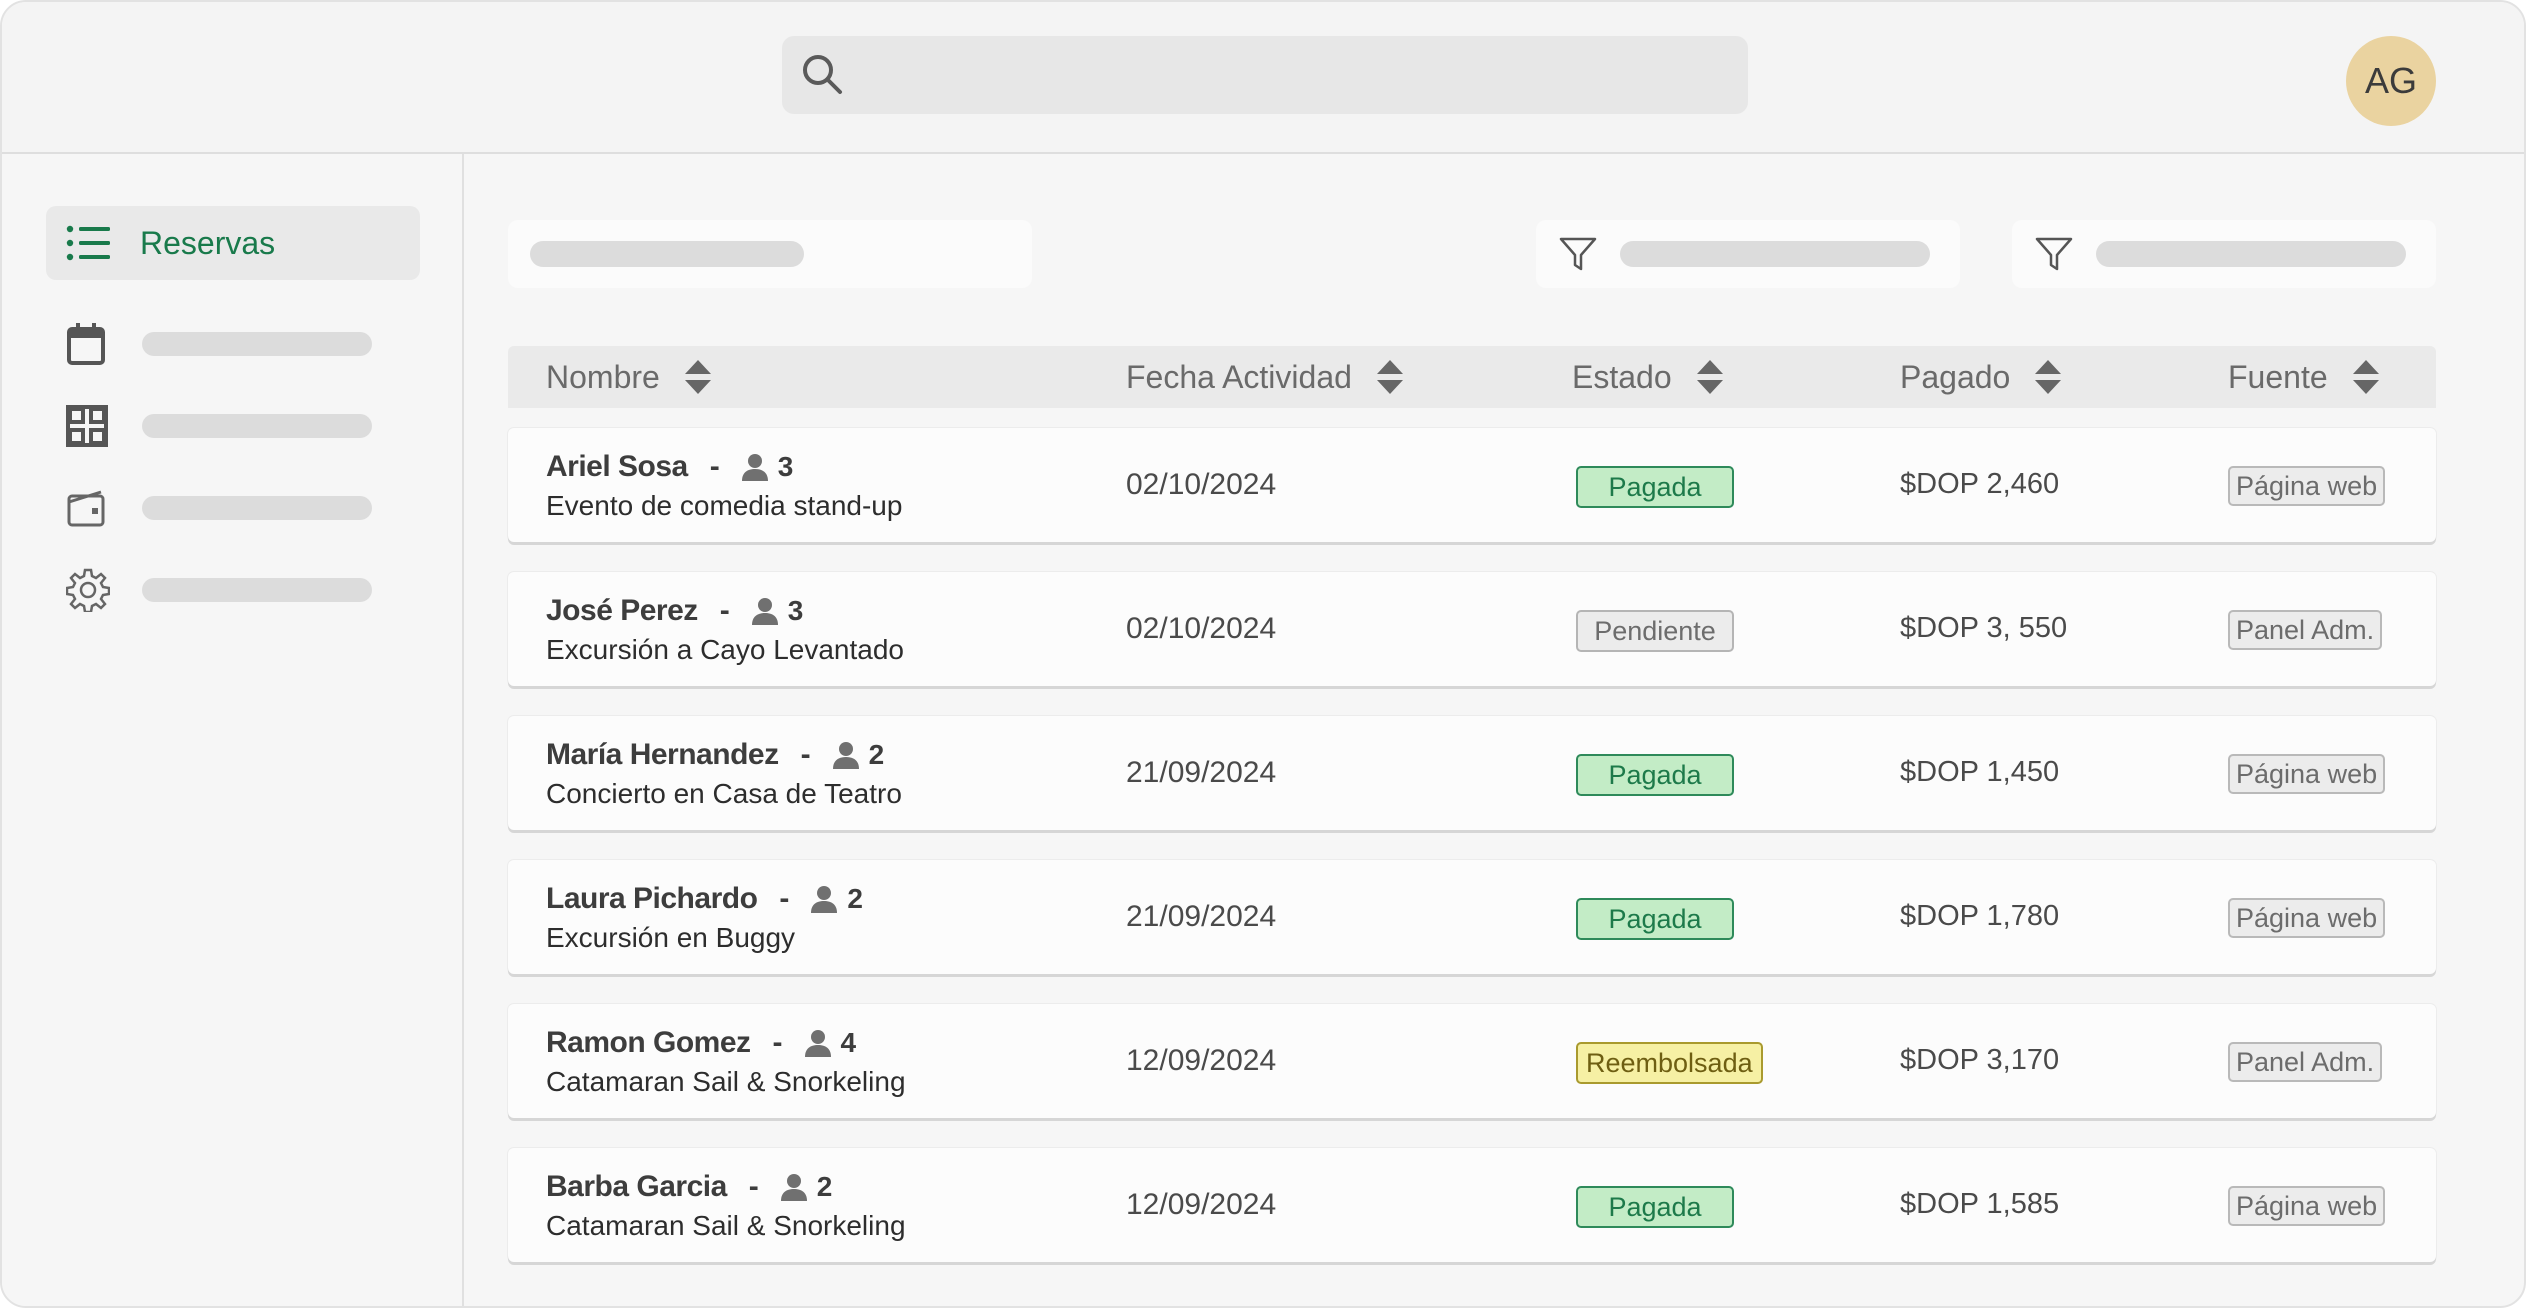 The width and height of the screenshot is (2526, 1308). I want to click on status-badge: Reembolsada, so click(1669, 1063).